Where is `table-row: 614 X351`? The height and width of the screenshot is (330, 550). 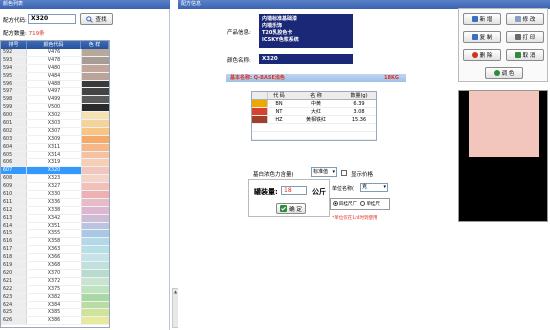 table-row: 614 X351 is located at coordinates (55, 226).